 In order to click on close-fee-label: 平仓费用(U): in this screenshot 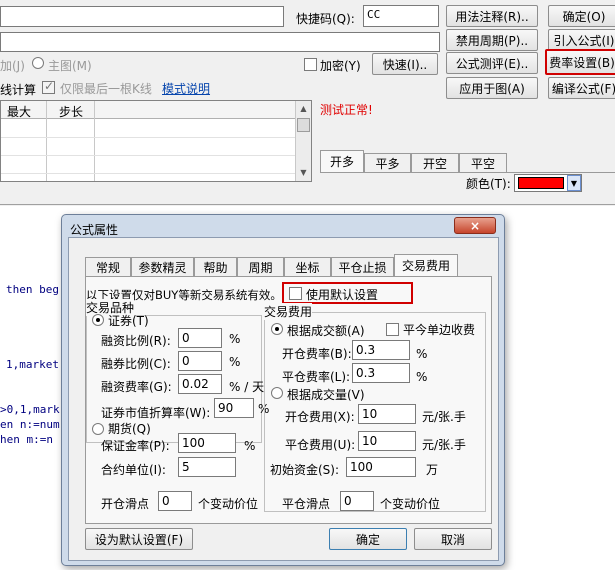, I will do `click(320, 445)`.